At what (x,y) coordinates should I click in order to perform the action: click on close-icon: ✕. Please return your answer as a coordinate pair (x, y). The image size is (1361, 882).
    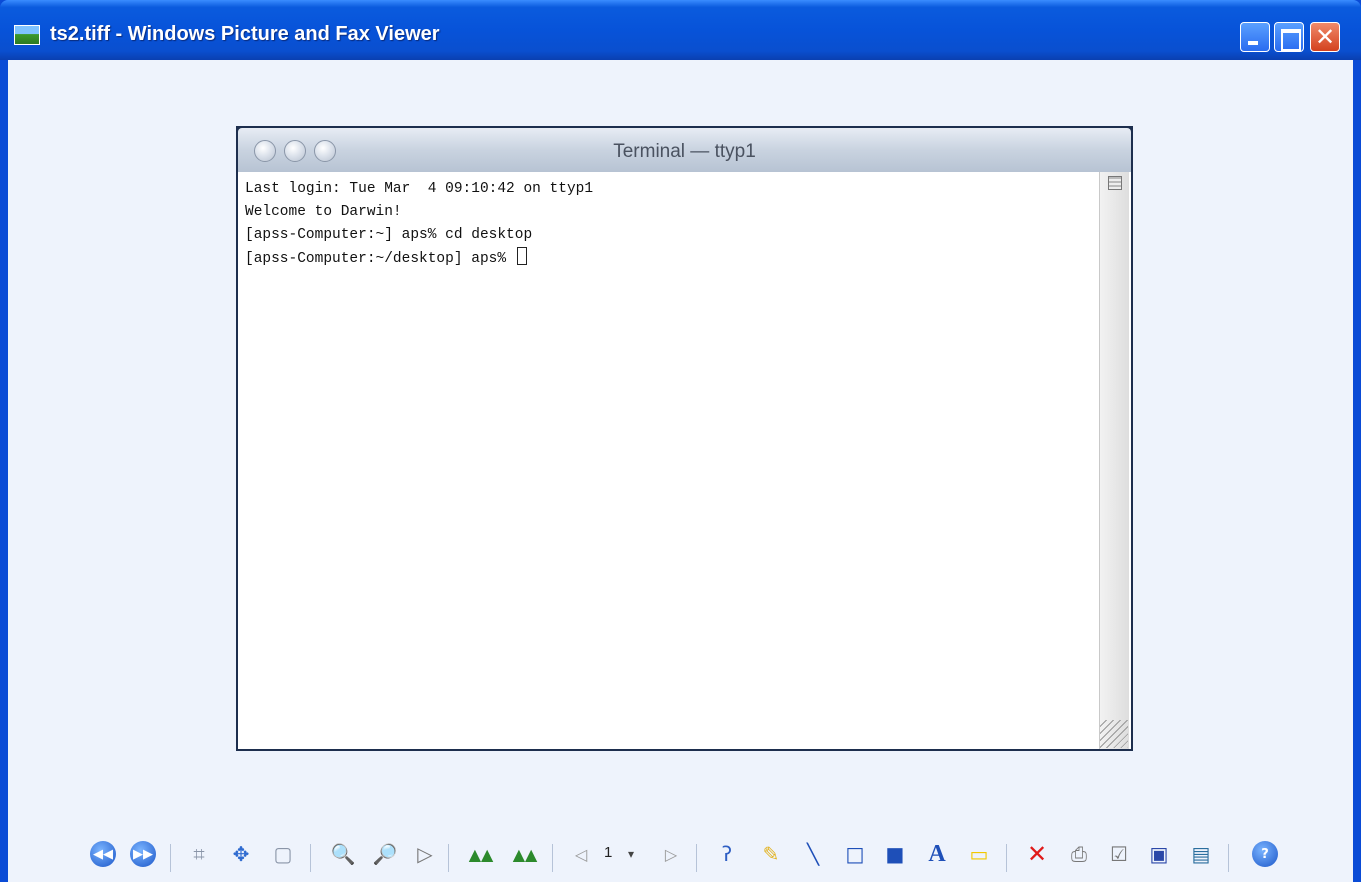
    Looking at the image, I should click on (1325, 37).